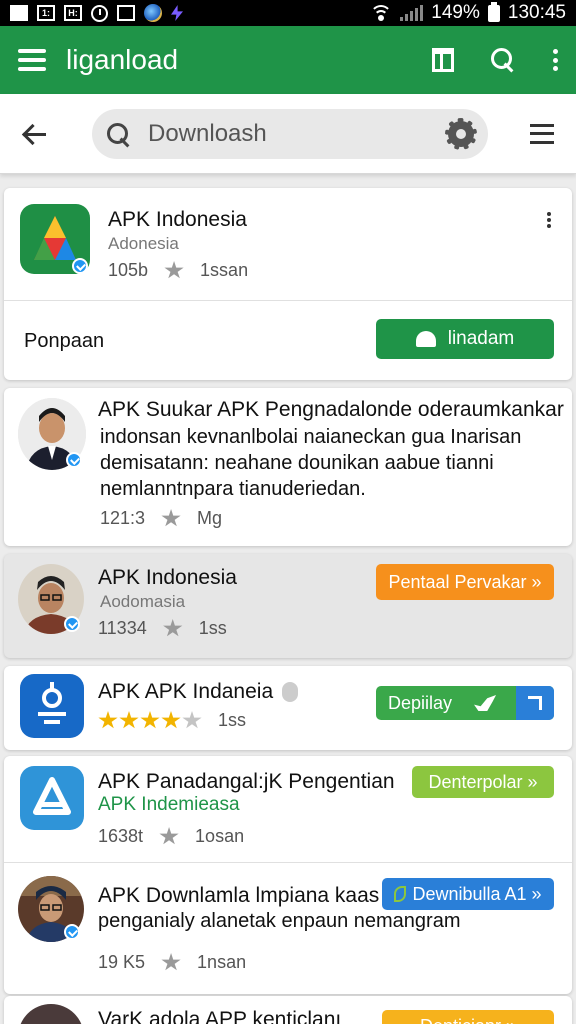  What do you see at coordinates (542, 133) in the screenshot?
I see `list-menu-icon` at bounding box center [542, 133].